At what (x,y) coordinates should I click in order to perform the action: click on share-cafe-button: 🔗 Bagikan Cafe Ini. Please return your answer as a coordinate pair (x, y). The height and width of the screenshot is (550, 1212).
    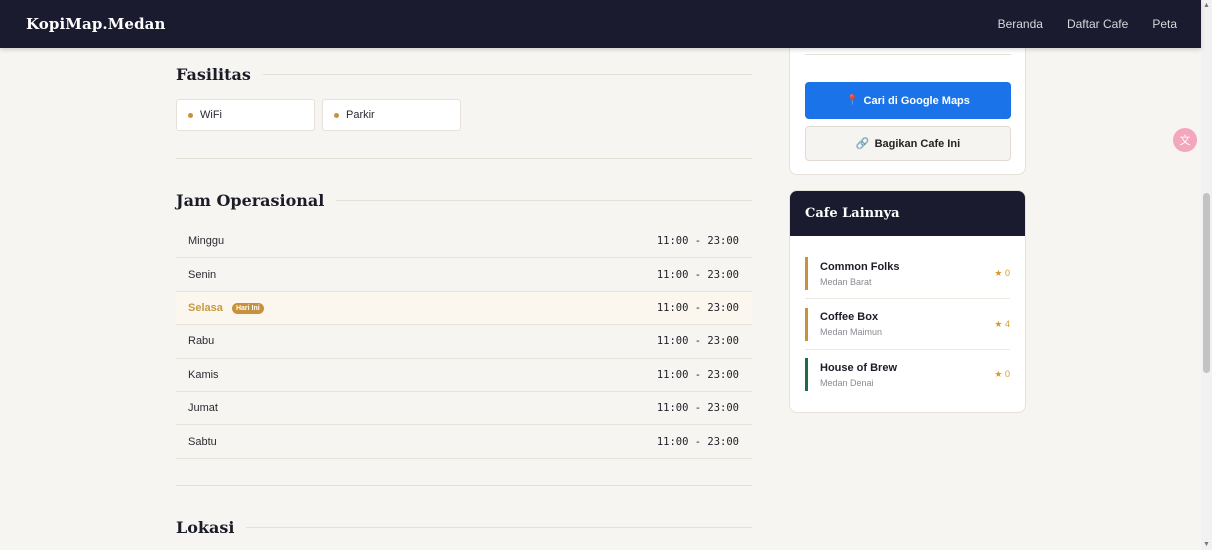
    Looking at the image, I should click on (908, 143).